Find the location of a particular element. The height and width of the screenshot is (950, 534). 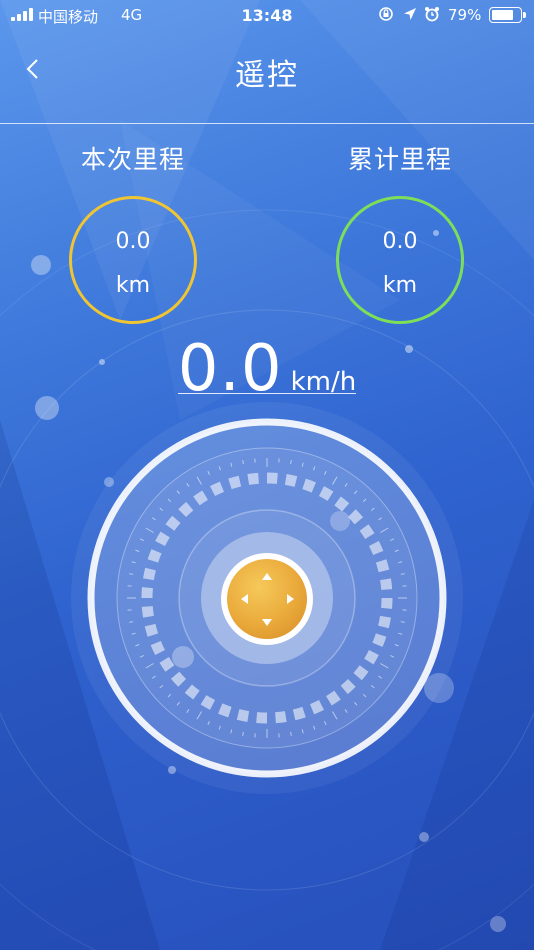

arrow-up-icon is located at coordinates (267, 576).